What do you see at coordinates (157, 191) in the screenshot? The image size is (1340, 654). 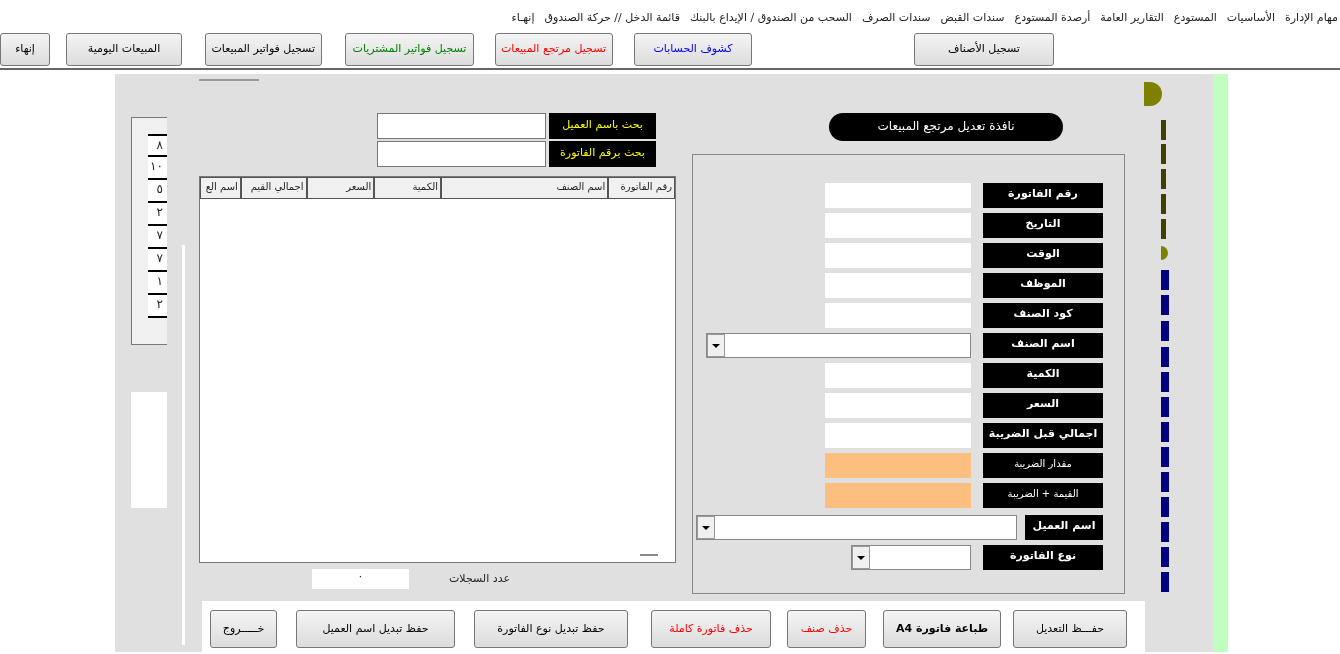 I see `list-cell: ٥` at bounding box center [157, 191].